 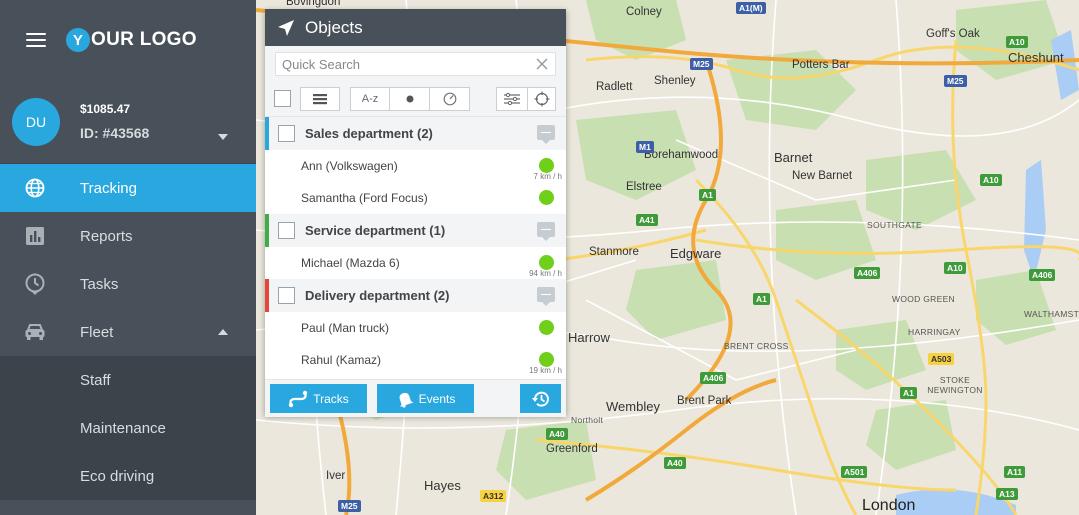 I want to click on panel-title: Objects, so click(x=334, y=27).